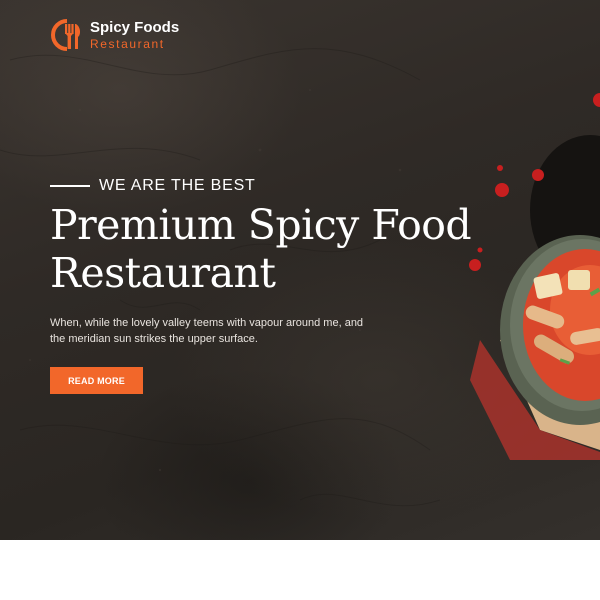 Image resolution: width=600 pixels, height=600 pixels. What do you see at coordinates (177, 185) in the screenshot?
I see `tagline-text: WE ARE THE BEST` at bounding box center [177, 185].